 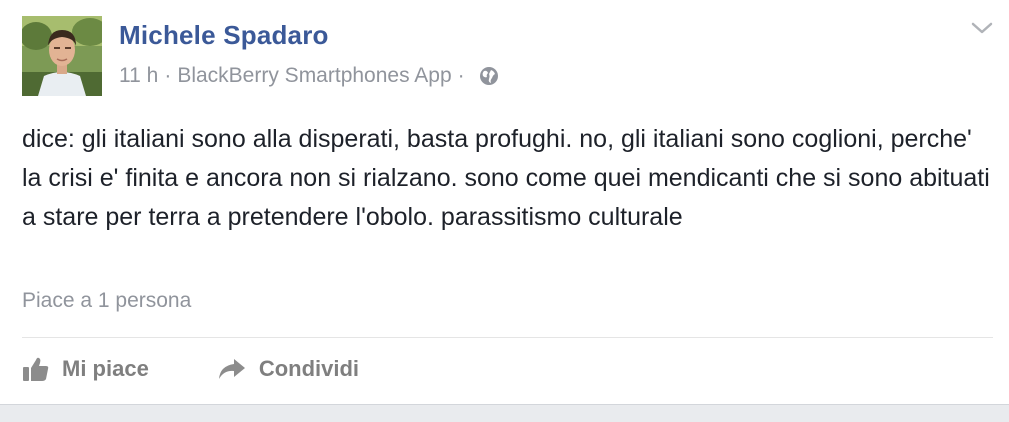 What do you see at coordinates (489, 76) in the screenshot?
I see `globe-icon` at bounding box center [489, 76].